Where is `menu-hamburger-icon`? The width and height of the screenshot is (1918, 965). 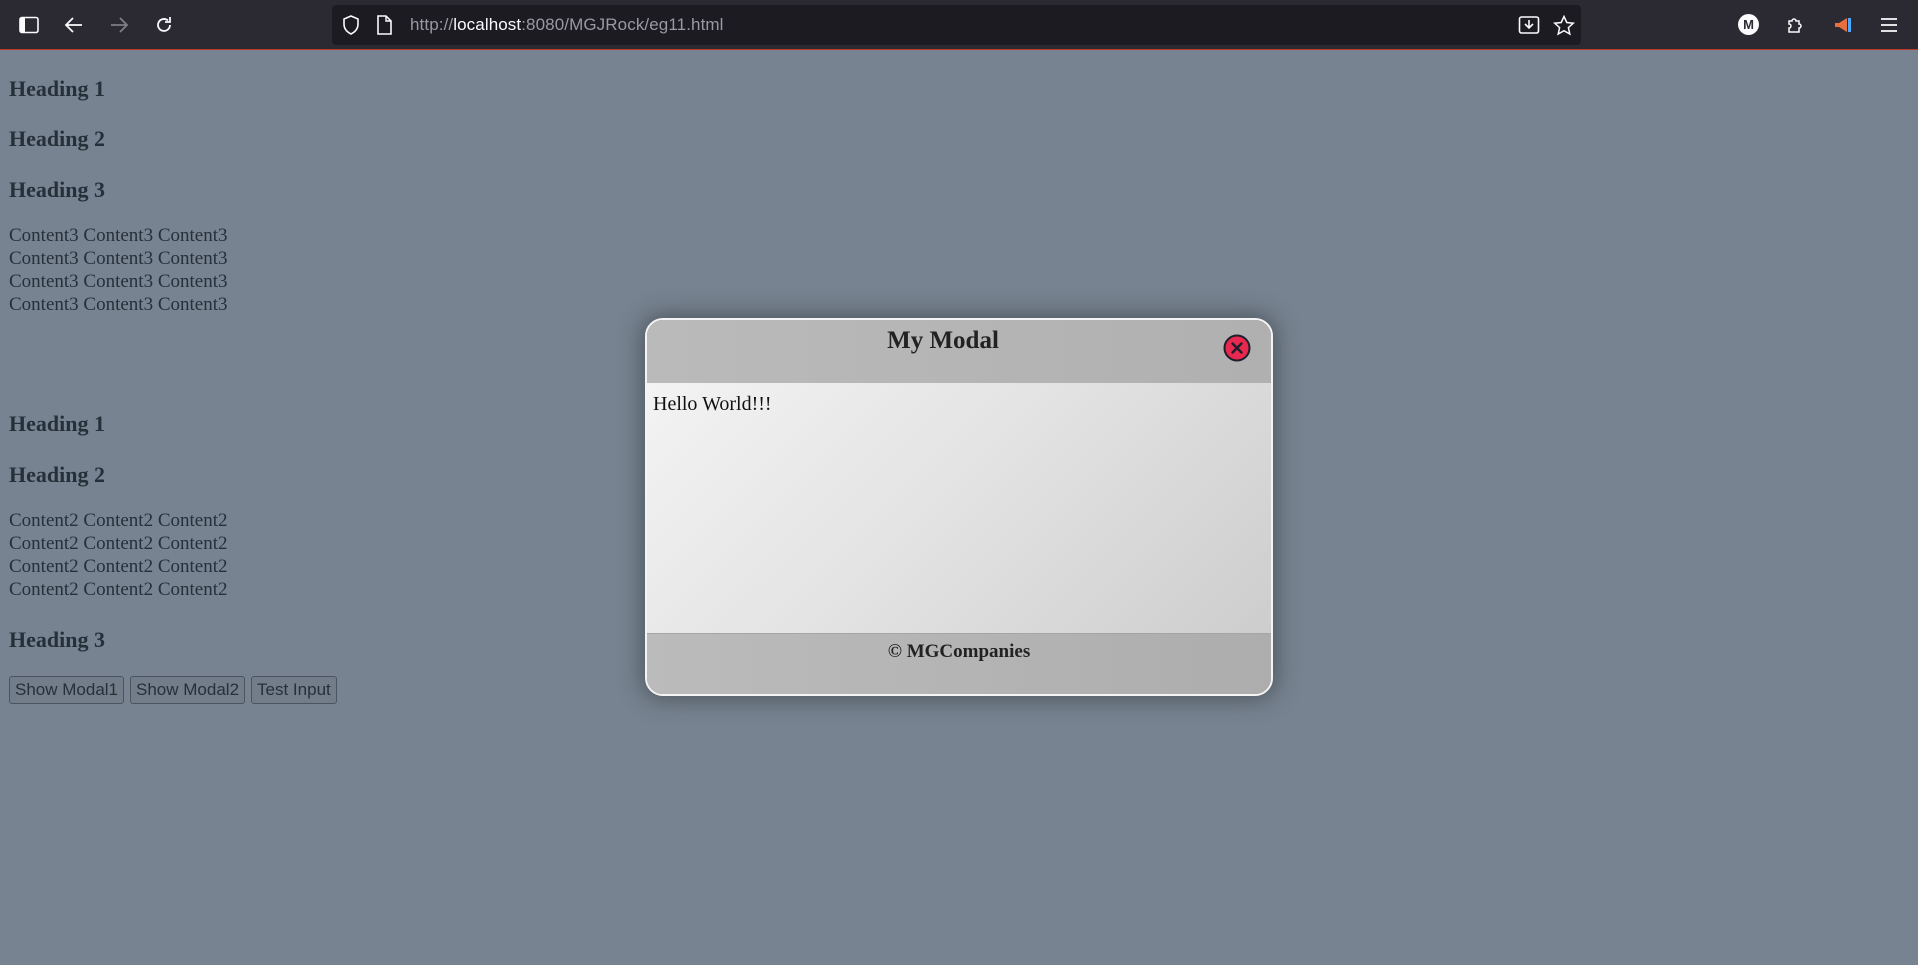 menu-hamburger-icon is located at coordinates (1889, 25).